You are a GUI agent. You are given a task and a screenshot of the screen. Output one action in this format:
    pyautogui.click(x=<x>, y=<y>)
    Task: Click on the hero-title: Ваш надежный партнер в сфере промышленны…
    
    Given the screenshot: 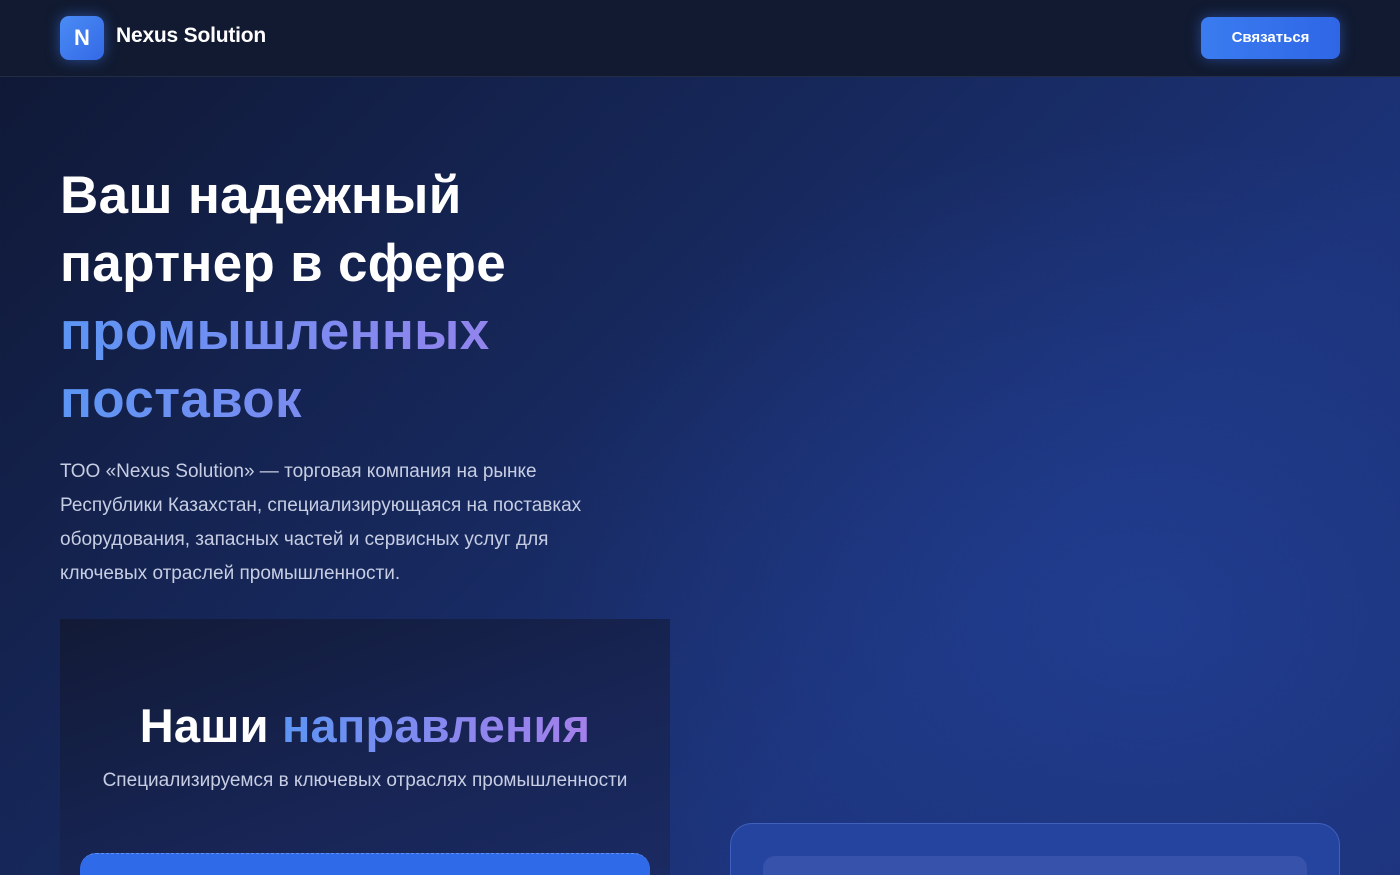 What is the action you would take?
    pyautogui.click(x=370, y=298)
    